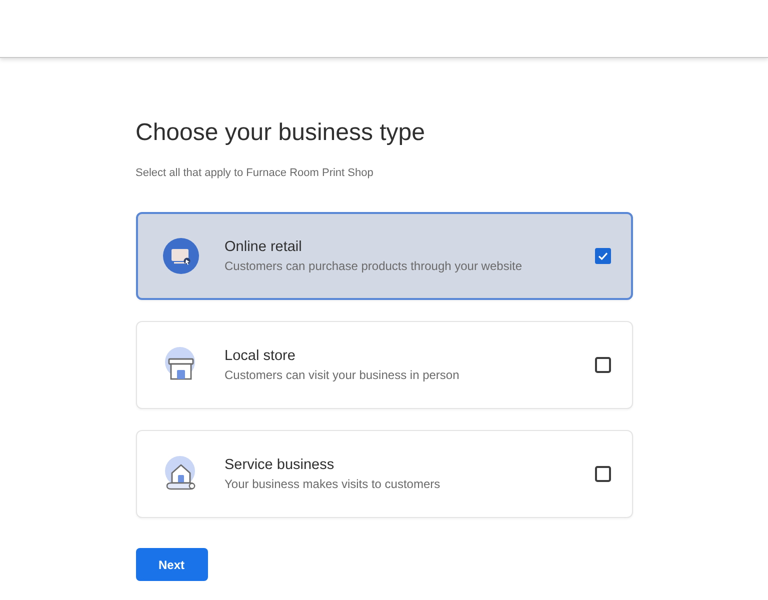 The height and width of the screenshot is (600, 768). I want to click on option-description: Your business makes visits to customers, so click(332, 484).